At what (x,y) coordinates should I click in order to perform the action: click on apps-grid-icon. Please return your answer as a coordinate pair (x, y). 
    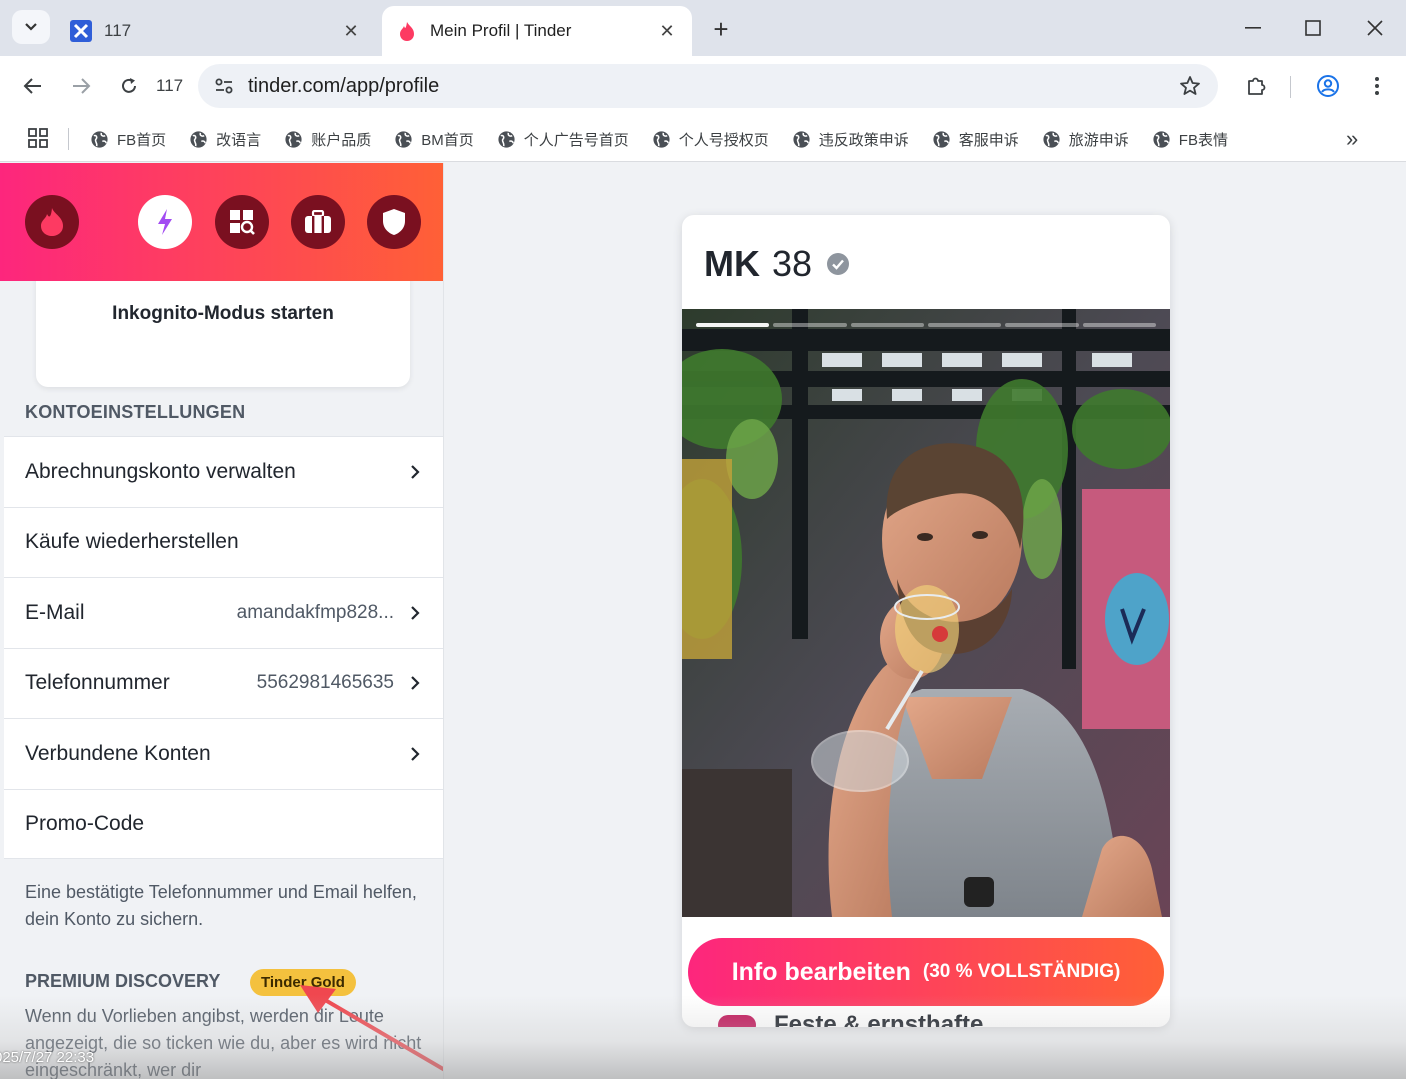
    Looking at the image, I should click on (38, 138).